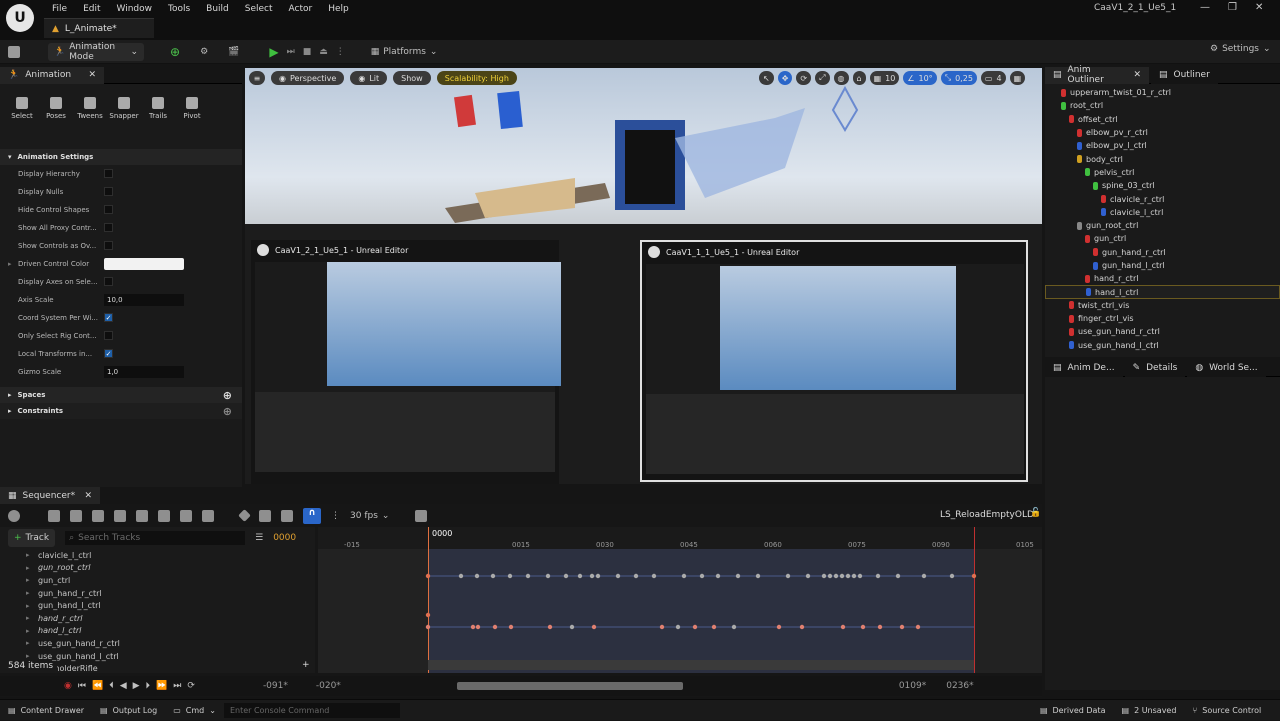 This screenshot has height=721, width=1280. What do you see at coordinates (920, 78) in the screenshot?
I see `rotation-snap-button: ∠ 10°` at bounding box center [920, 78].